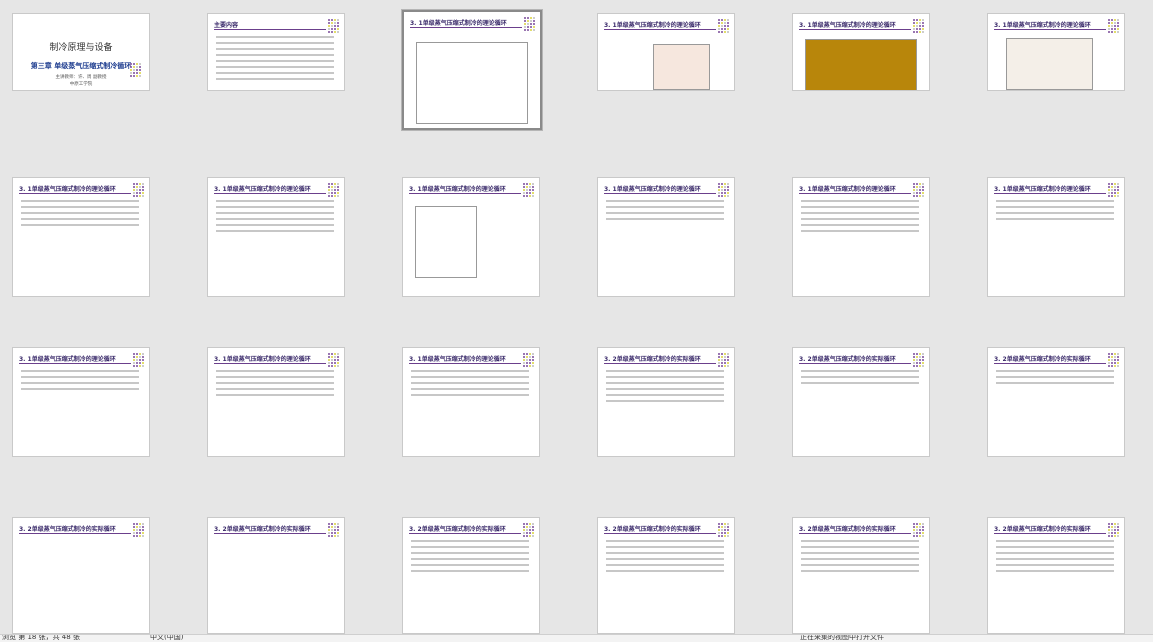 The image size is (1153, 642). I want to click on decor-dots, so click(918, 529).